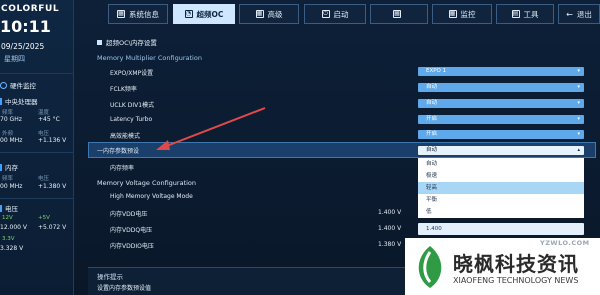  What do you see at coordinates (8, 134) in the screenshot?
I see `cpu-bclk-label: 外频` at bounding box center [8, 134].